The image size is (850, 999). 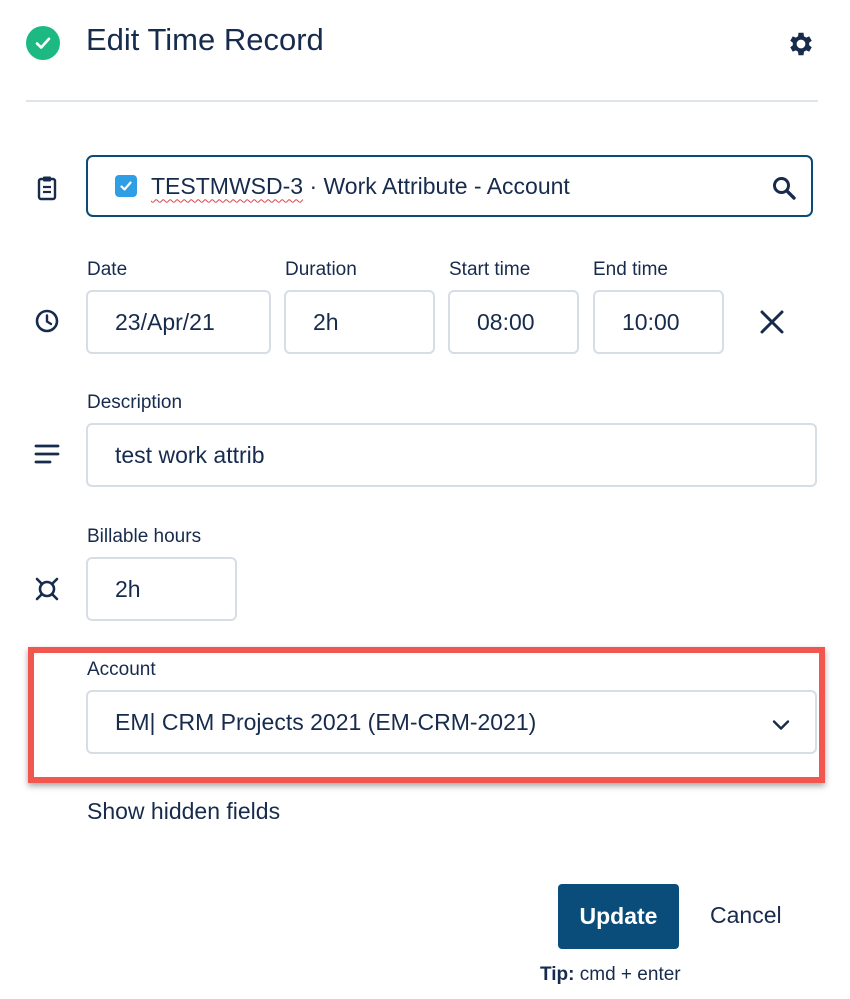 I want to click on header-divider, so click(x=422, y=101).